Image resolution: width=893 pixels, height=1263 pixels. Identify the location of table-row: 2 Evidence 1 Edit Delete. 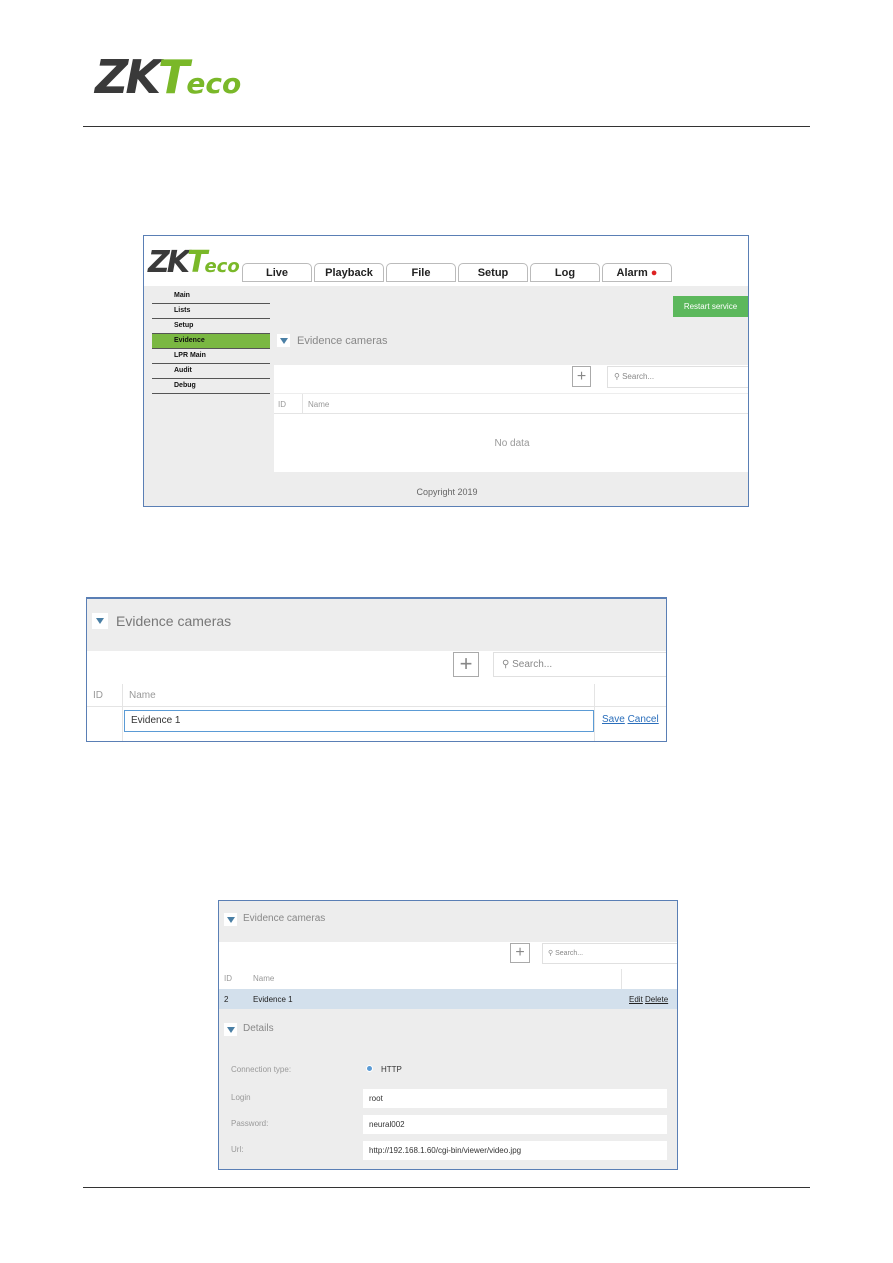
(448, 999).